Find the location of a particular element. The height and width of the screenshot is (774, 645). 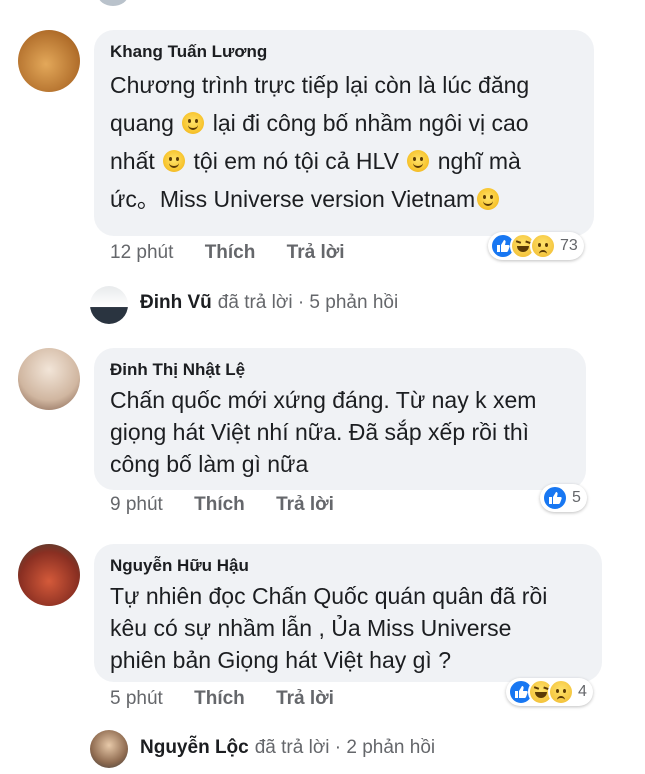

timestamp: 9 phút is located at coordinates (136, 504).